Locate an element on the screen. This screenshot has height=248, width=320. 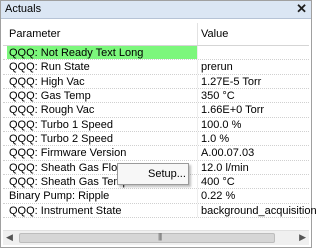
value-cell: 0.22 % is located at coordinates (218, 196).